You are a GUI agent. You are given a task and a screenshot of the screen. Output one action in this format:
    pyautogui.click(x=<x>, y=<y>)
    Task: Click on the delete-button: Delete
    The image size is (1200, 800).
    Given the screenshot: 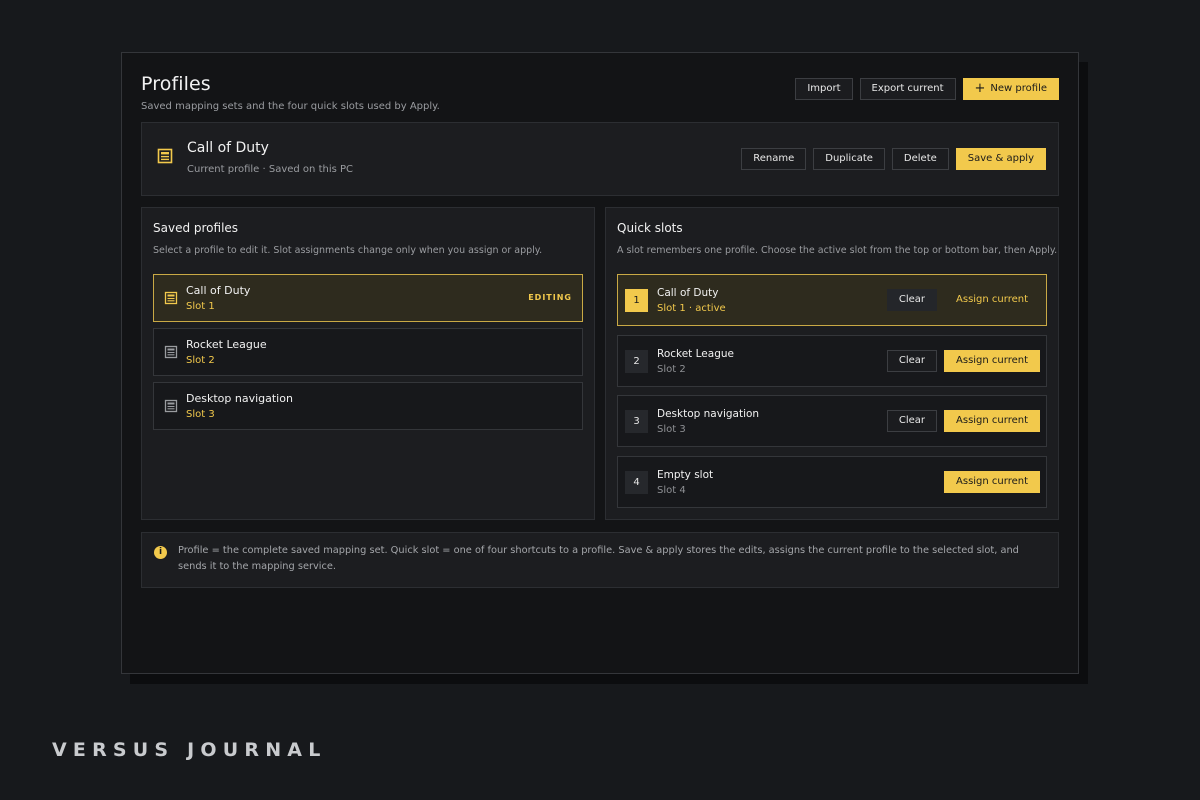 What is the action you would take?
    pyautogui.click(x=920, y=159)
    